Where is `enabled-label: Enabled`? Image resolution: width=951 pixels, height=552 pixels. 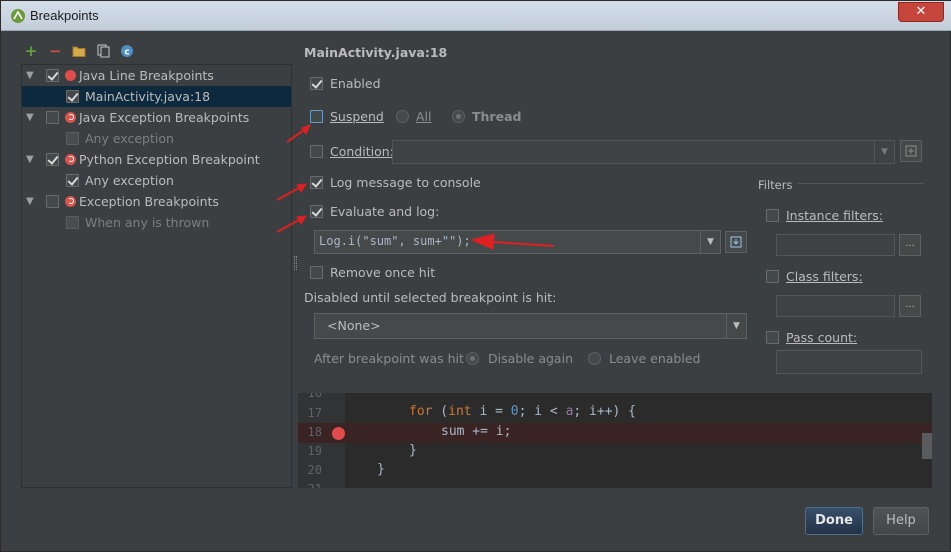 enabled-label: Enabled is located at coordinates (355, 83).